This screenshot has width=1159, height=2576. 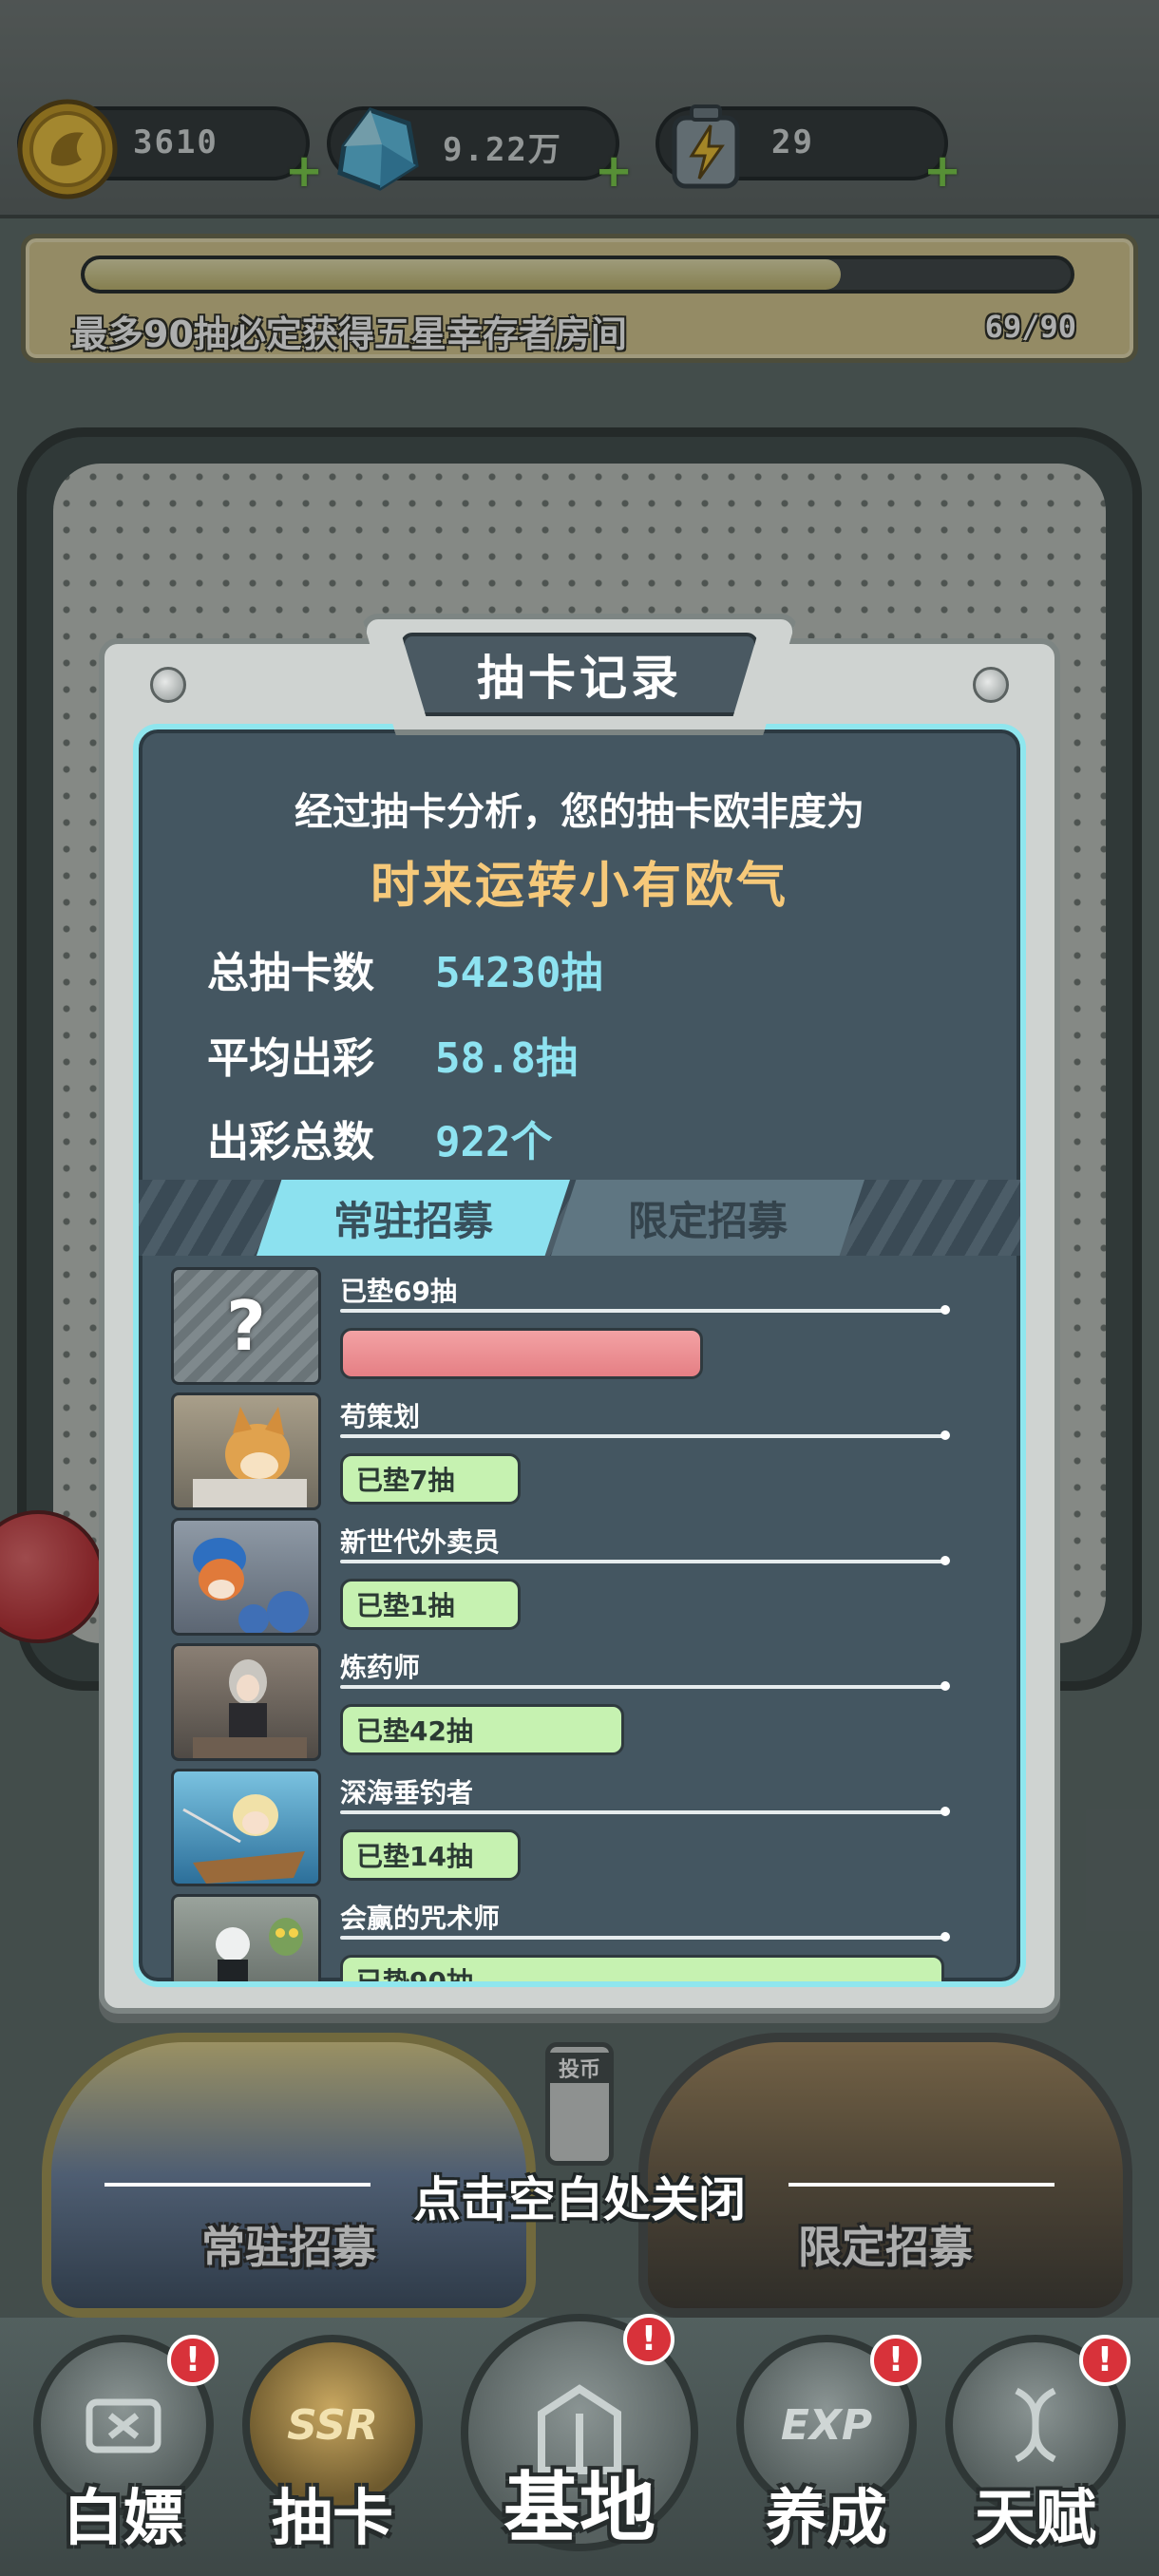 I want to click on nav-label: 养成, so click(x=826, y=2519).